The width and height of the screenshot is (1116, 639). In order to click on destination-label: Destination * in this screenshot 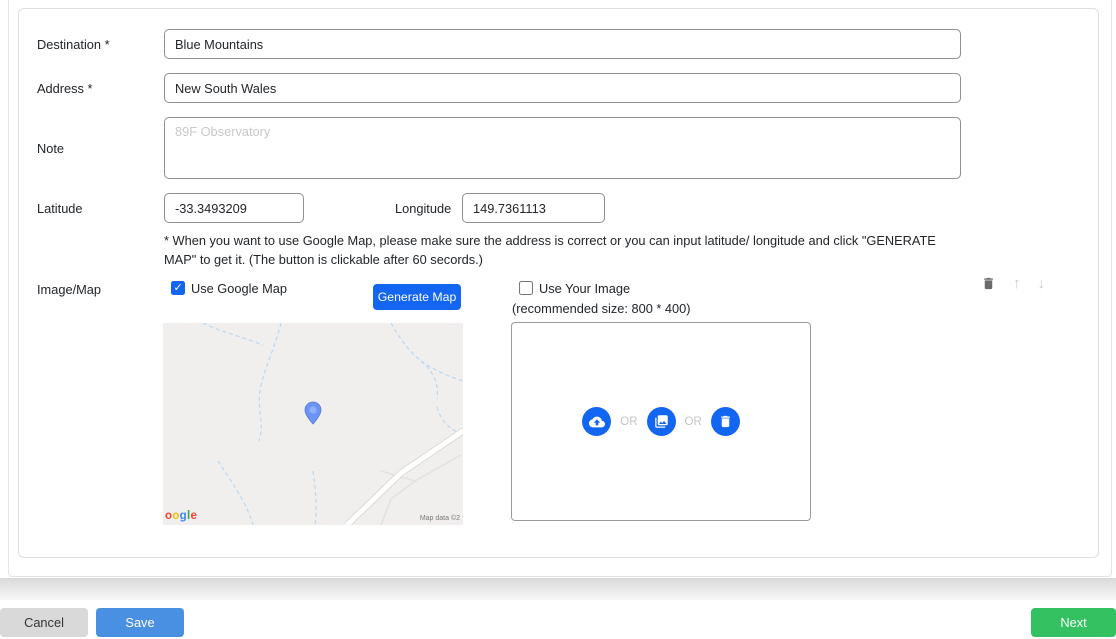, I will do `click(73, 44)`.